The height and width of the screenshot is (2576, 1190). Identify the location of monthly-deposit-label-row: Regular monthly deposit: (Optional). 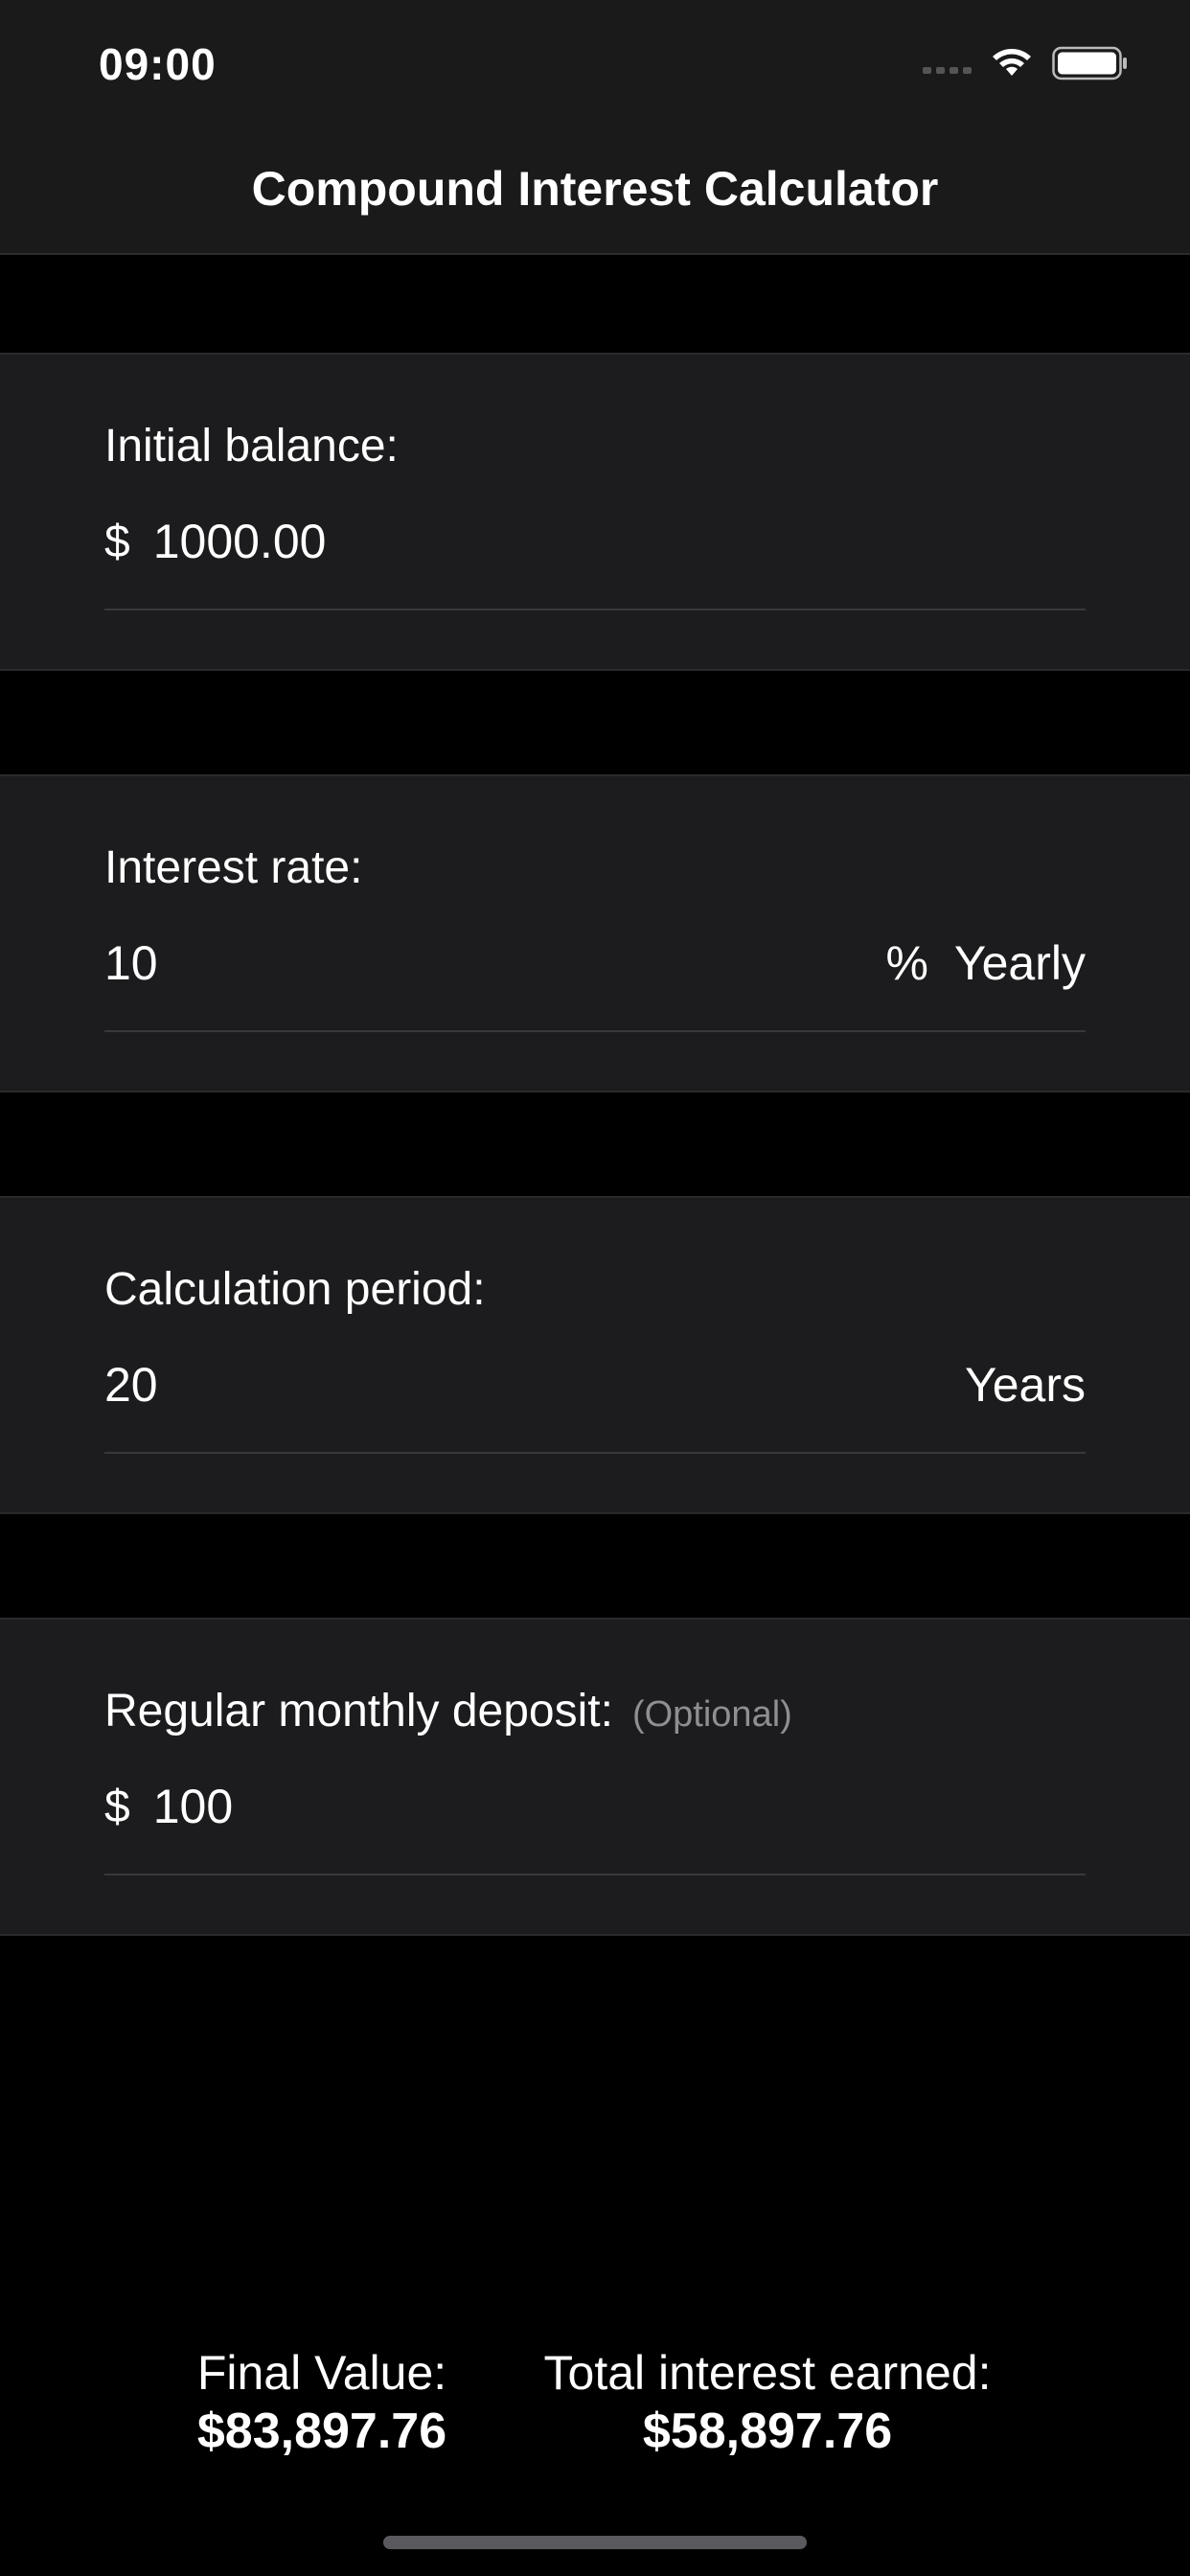
(448, 1711).